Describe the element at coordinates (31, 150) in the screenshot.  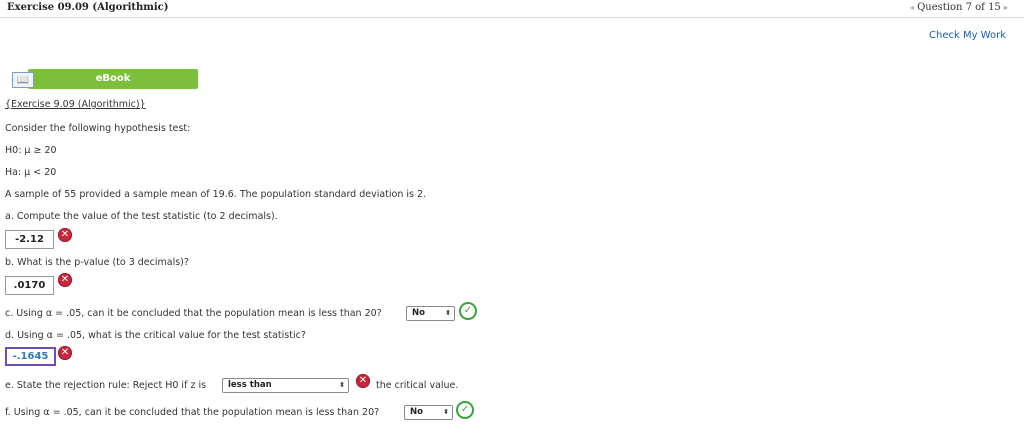
I see `null-hypothesis: H0: μ ≥ 20` at that location.